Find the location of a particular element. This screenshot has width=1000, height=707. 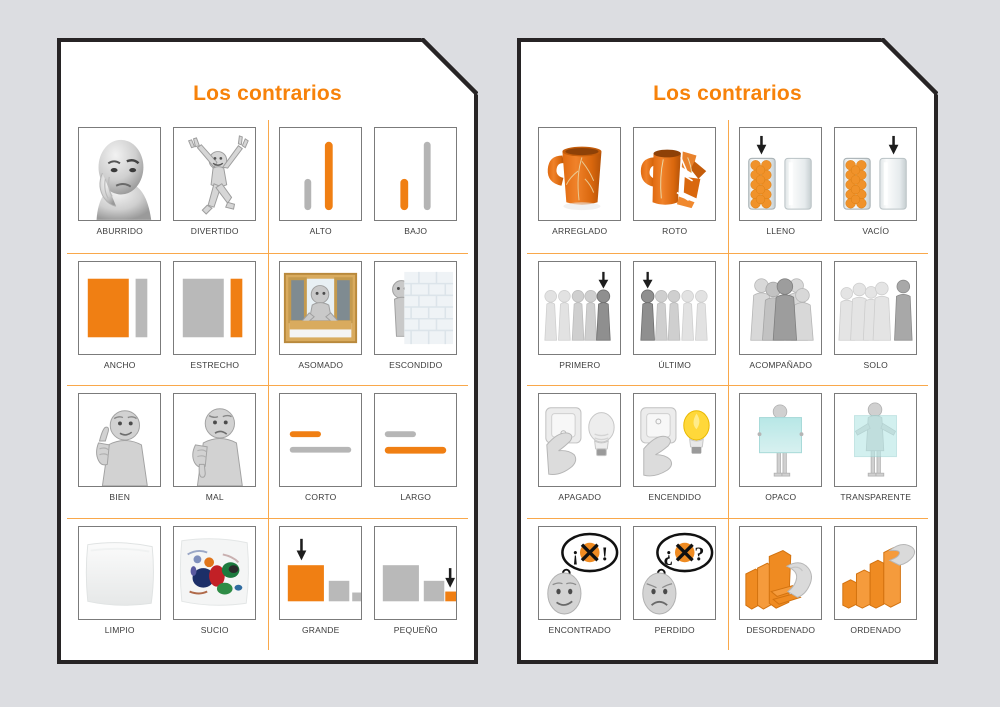

pair-group: ARREGLADO ROTO is located at coordinates (627, 186).